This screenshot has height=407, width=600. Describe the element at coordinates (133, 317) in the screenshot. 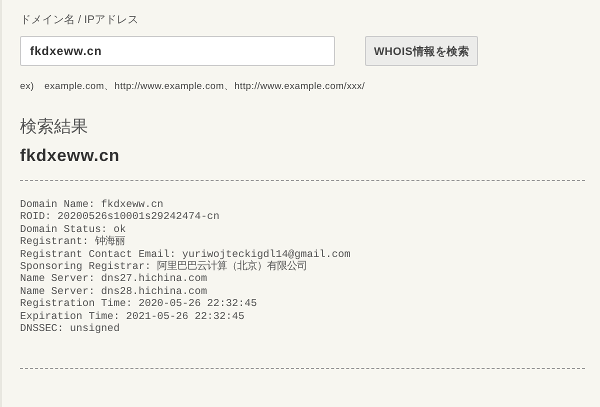

I see `whois-record-line: Expiration Time: 2021-05-26 22:32:45` at that location.